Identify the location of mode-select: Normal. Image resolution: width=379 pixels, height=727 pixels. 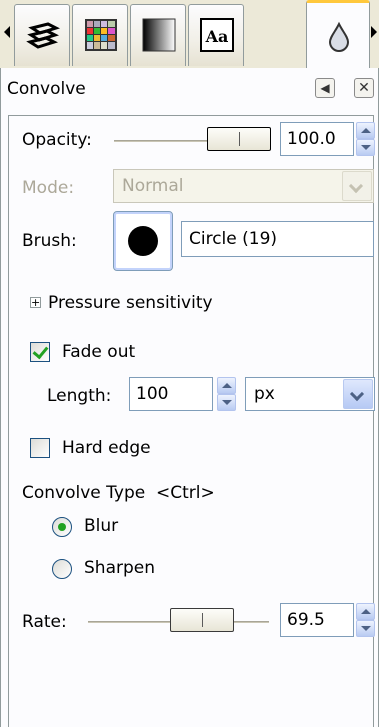
(243, 186).